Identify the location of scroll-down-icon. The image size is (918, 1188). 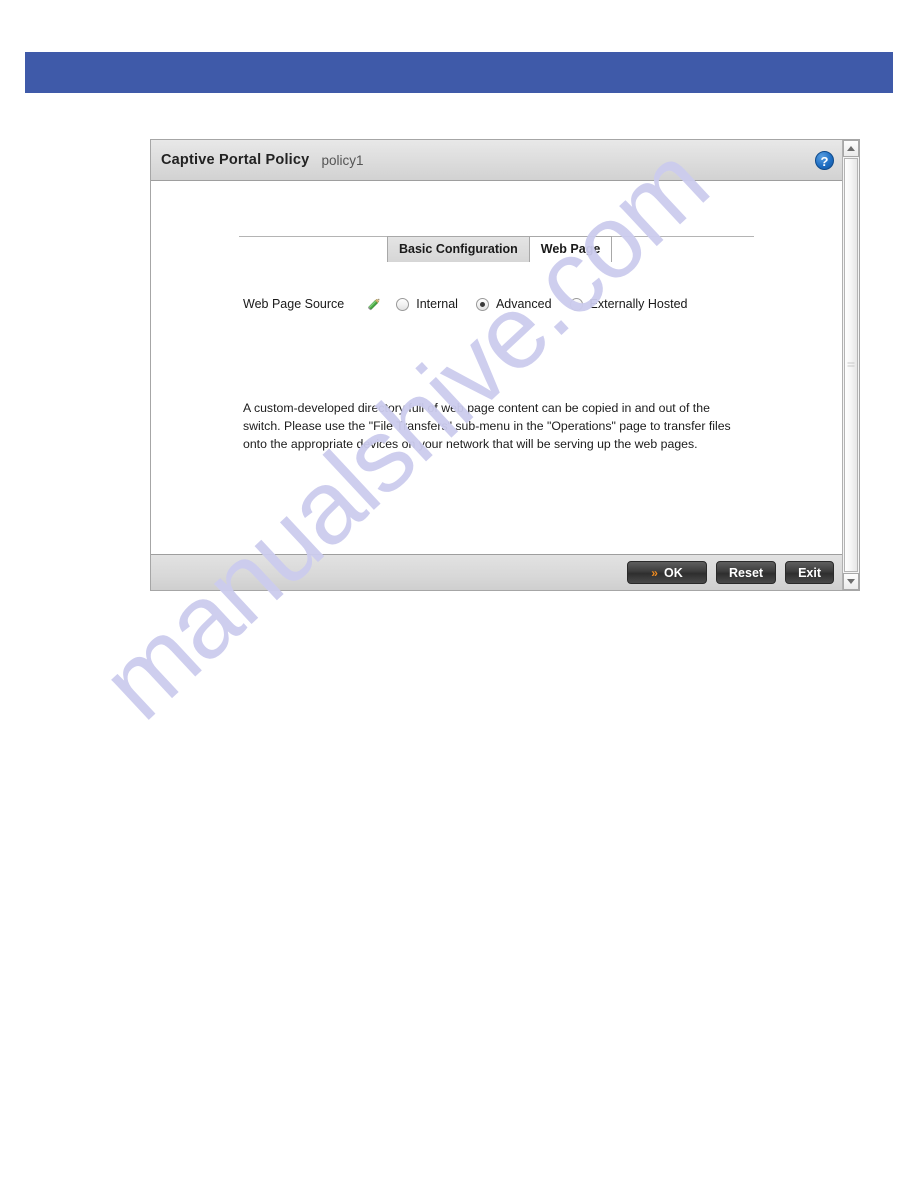
(851, 581).